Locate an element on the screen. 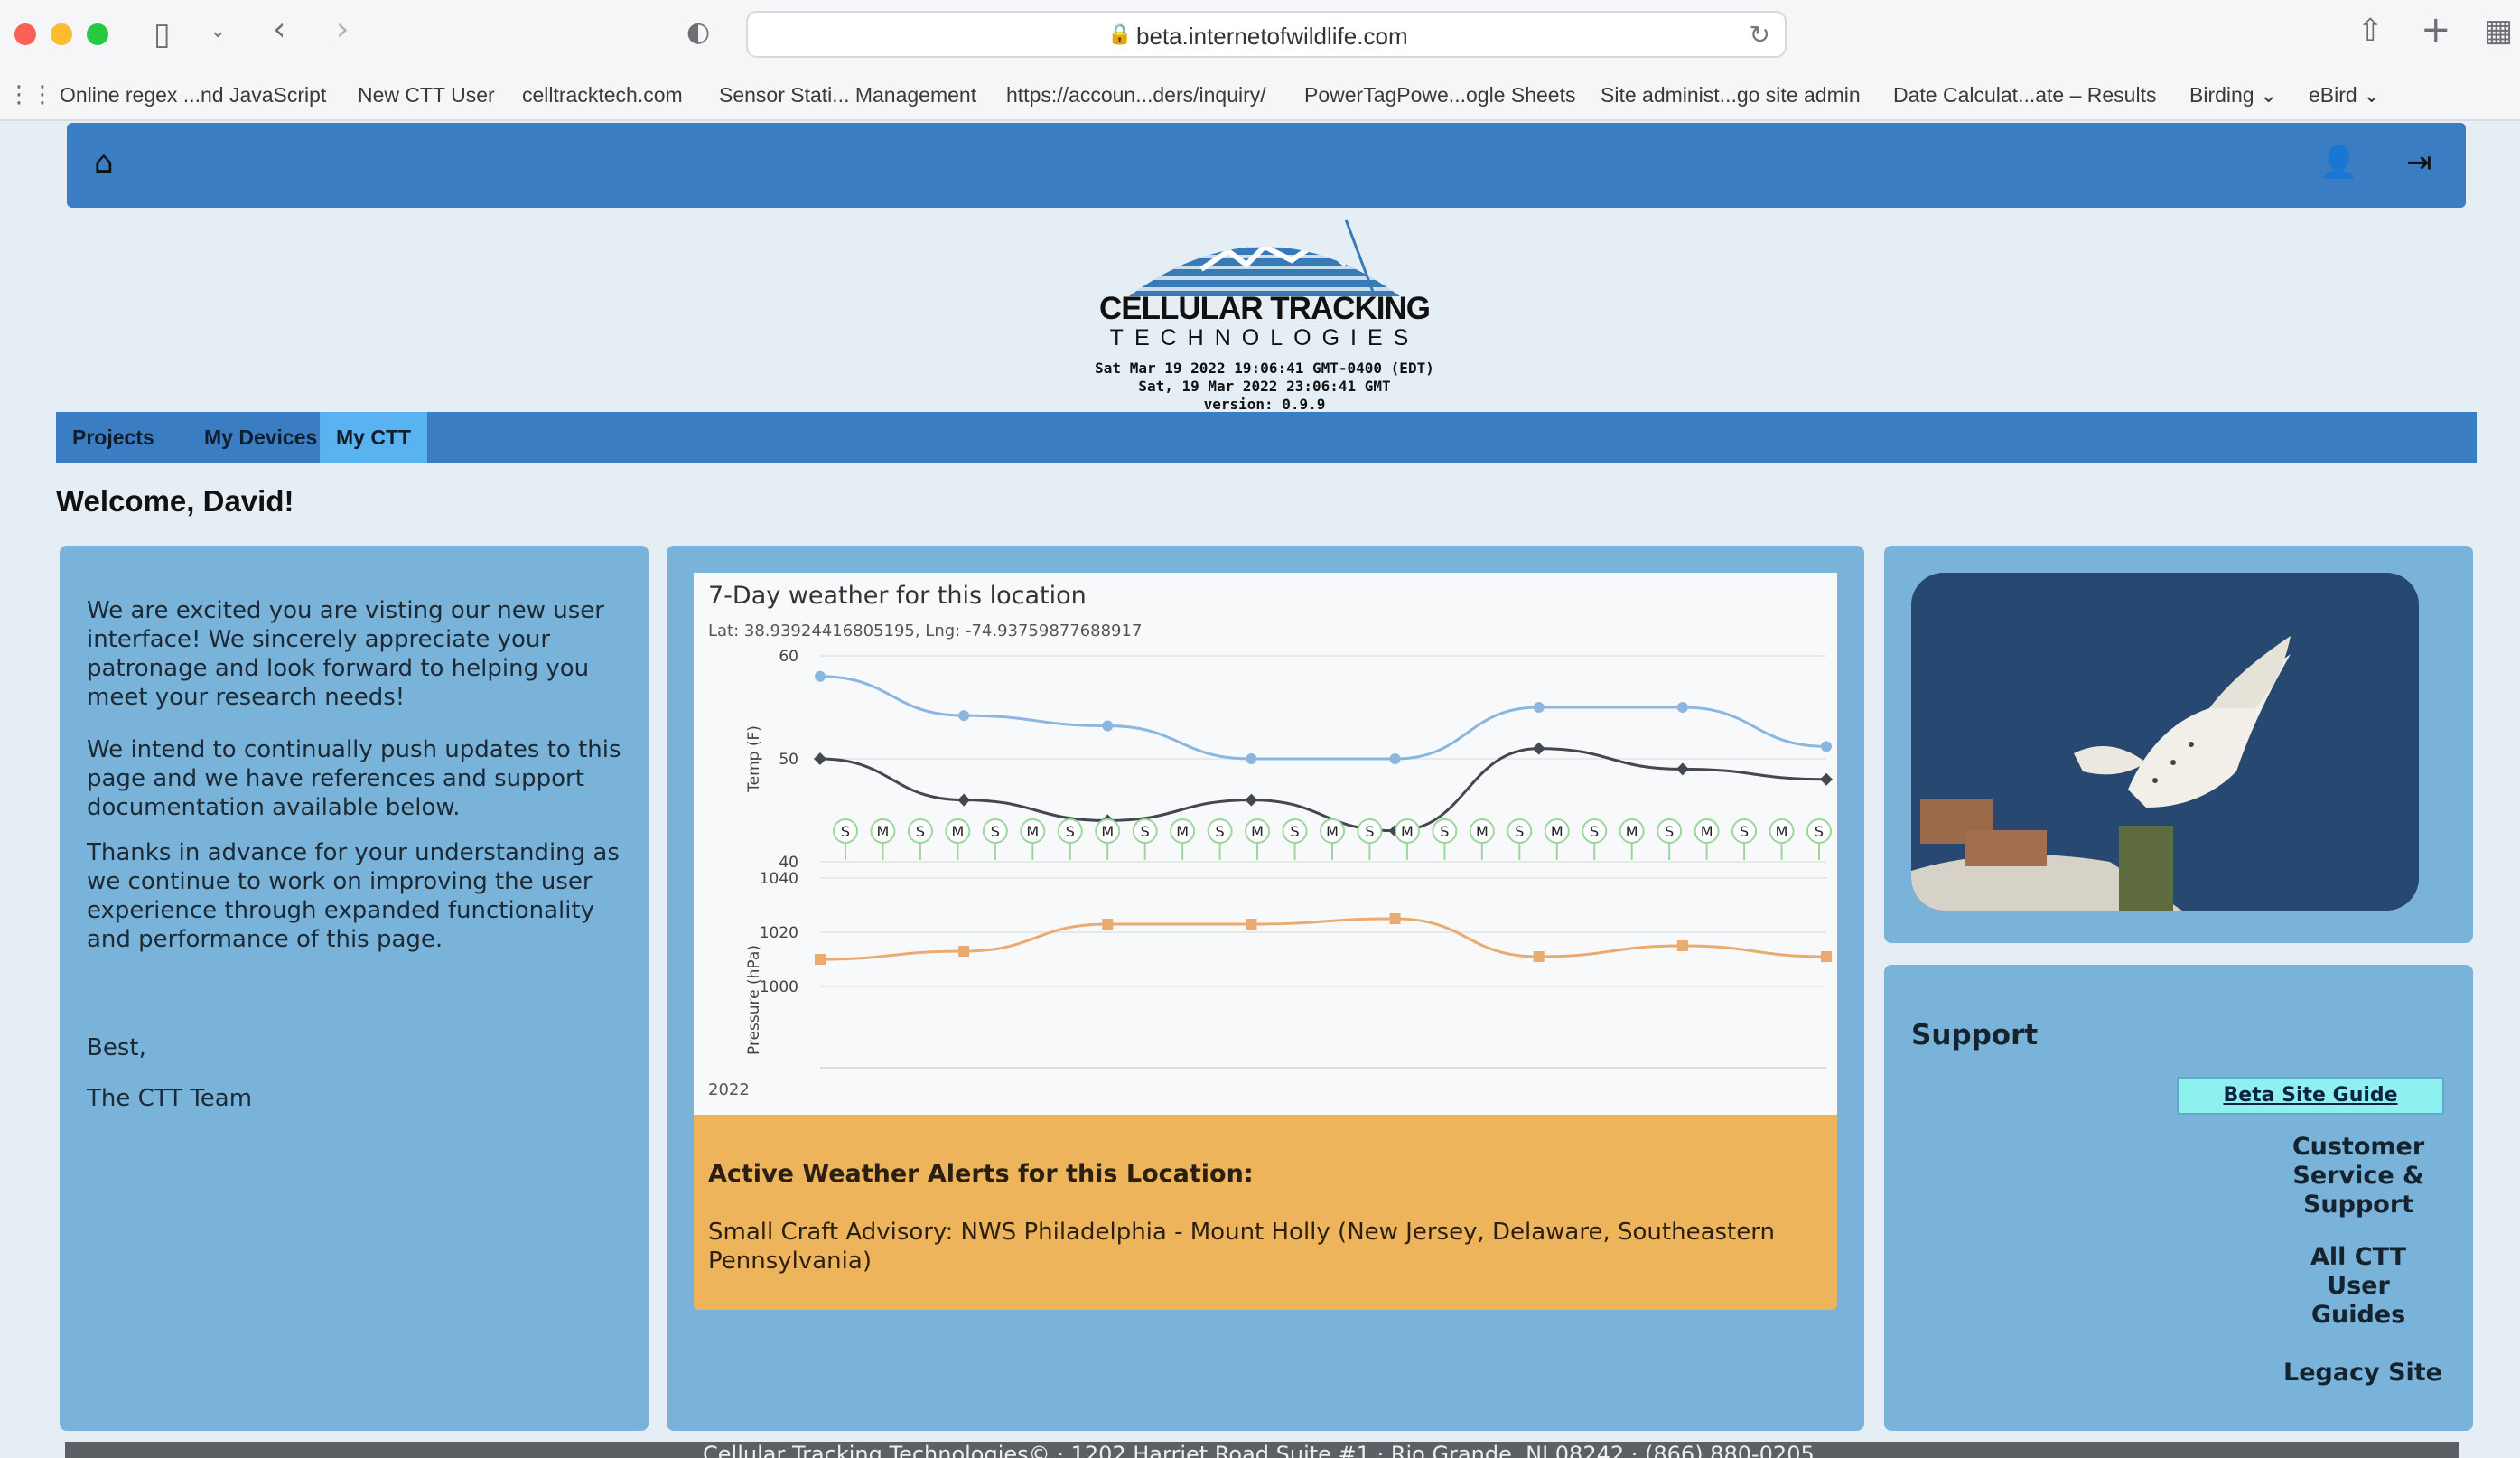 Image resolution: width=2520 pixels, height=1458 pixels. beta-site-guide-button: Beta Site Guide is located at coordinates (2310, 1096).